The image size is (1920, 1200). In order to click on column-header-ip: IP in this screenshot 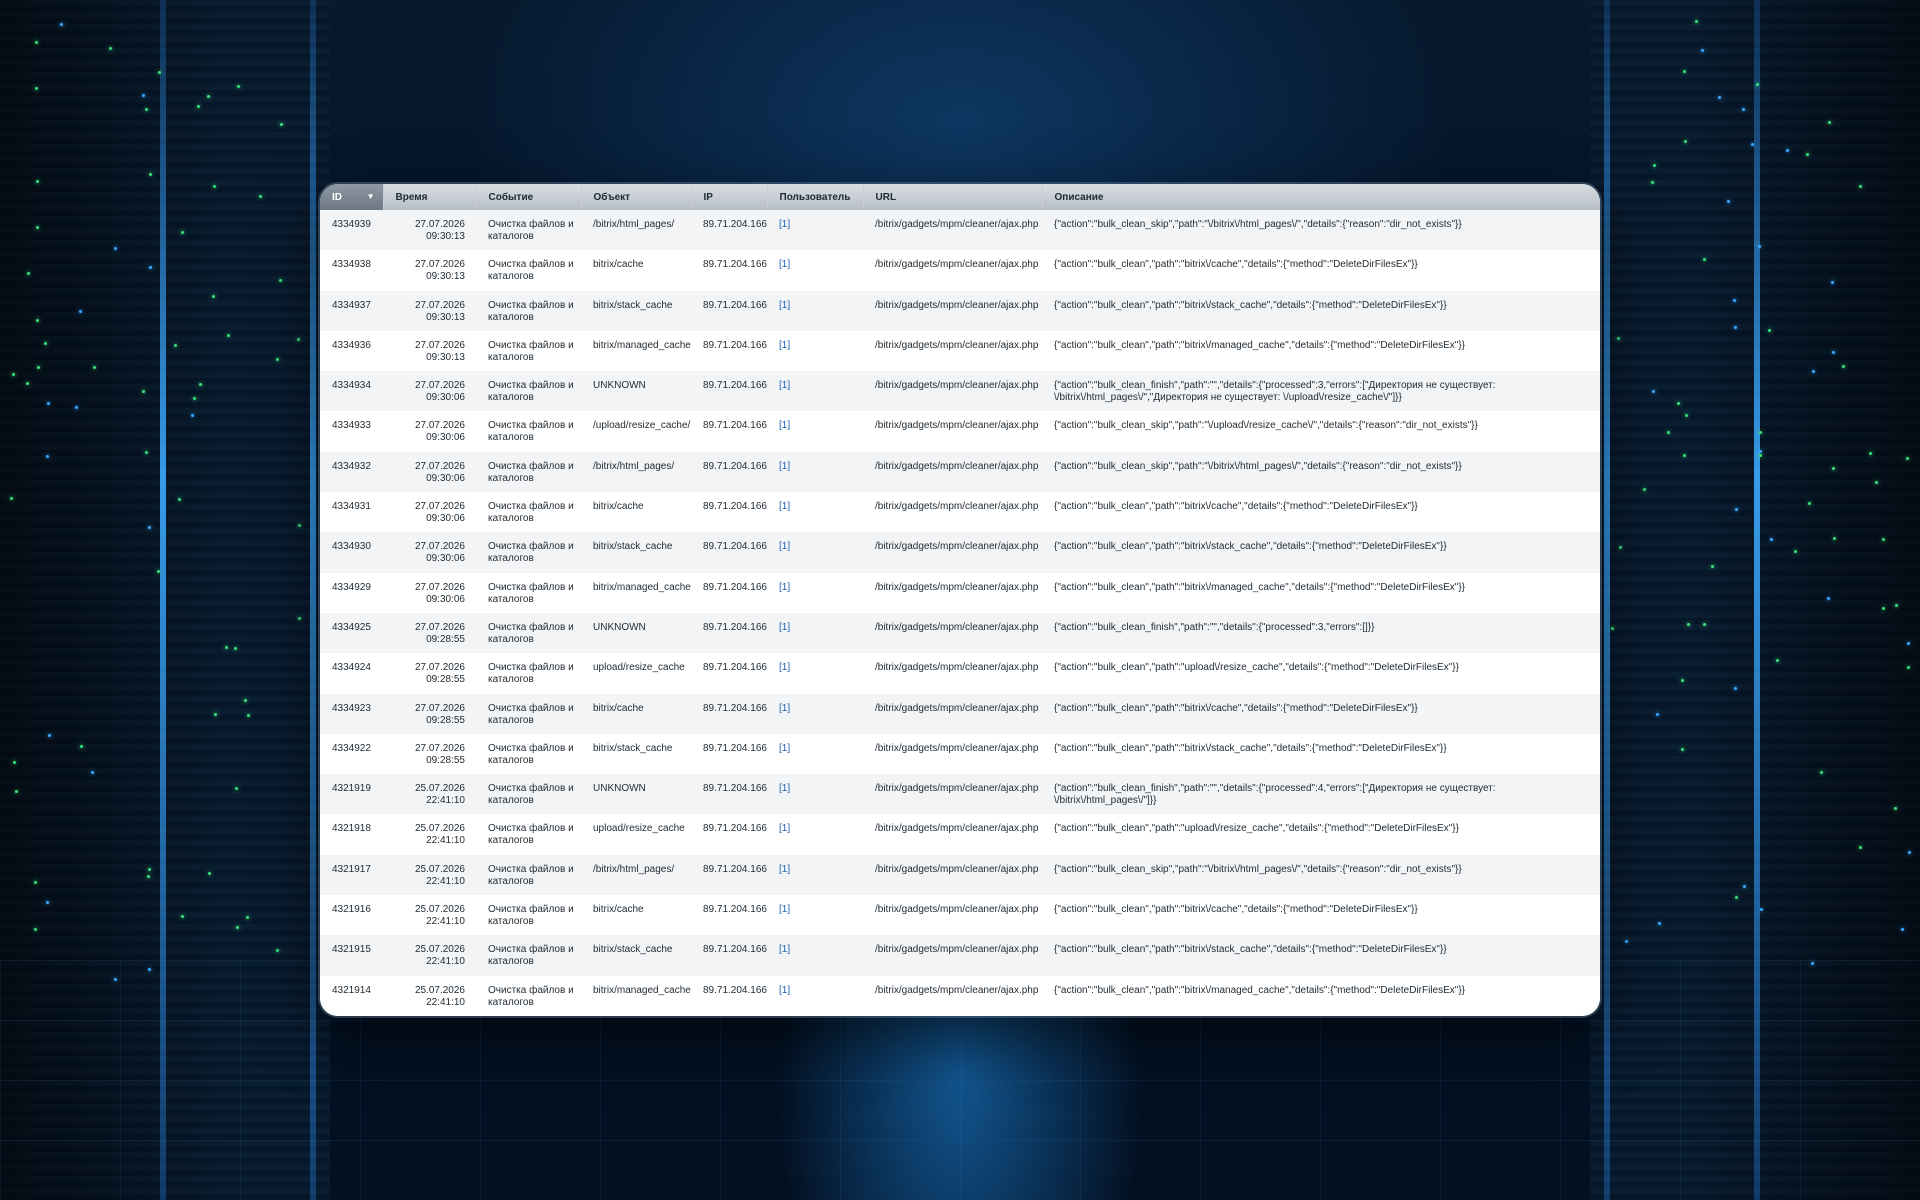, I will do `click(729, 197)`.